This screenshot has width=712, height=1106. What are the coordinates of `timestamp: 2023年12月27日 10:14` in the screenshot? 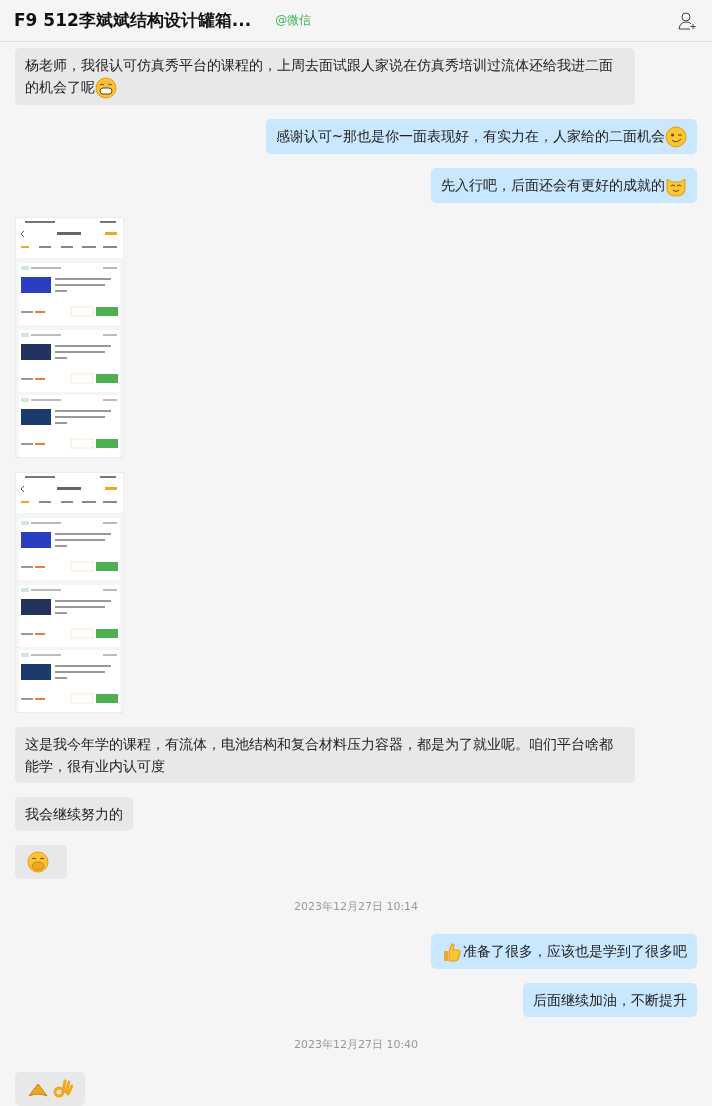 It's located at (356, 907).